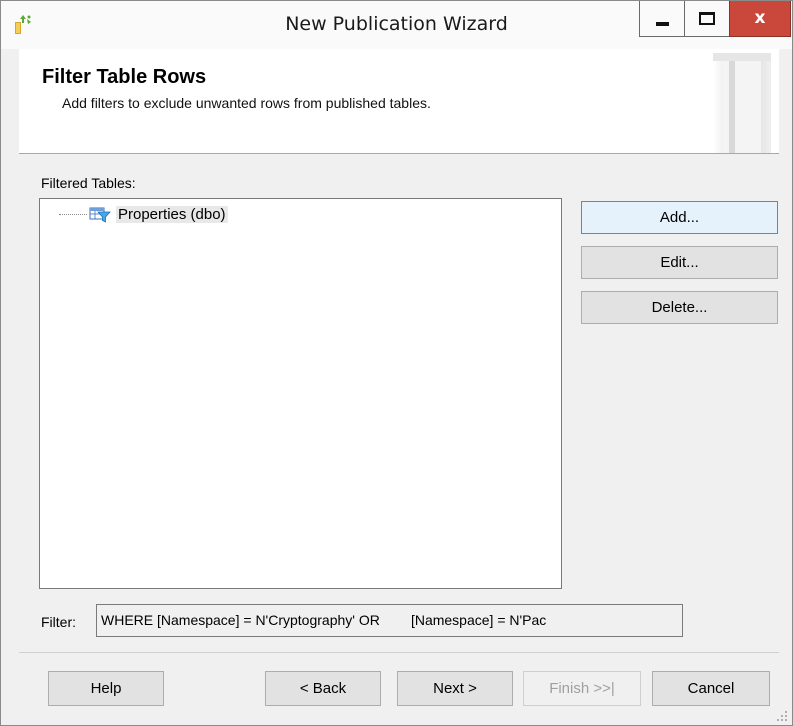 This screenshot has width=793, height=726. What do you see at coordinates (124, 77) in the screenshot?
I see `page-title: Filter Table Rows` at bounding box center [124, 77].